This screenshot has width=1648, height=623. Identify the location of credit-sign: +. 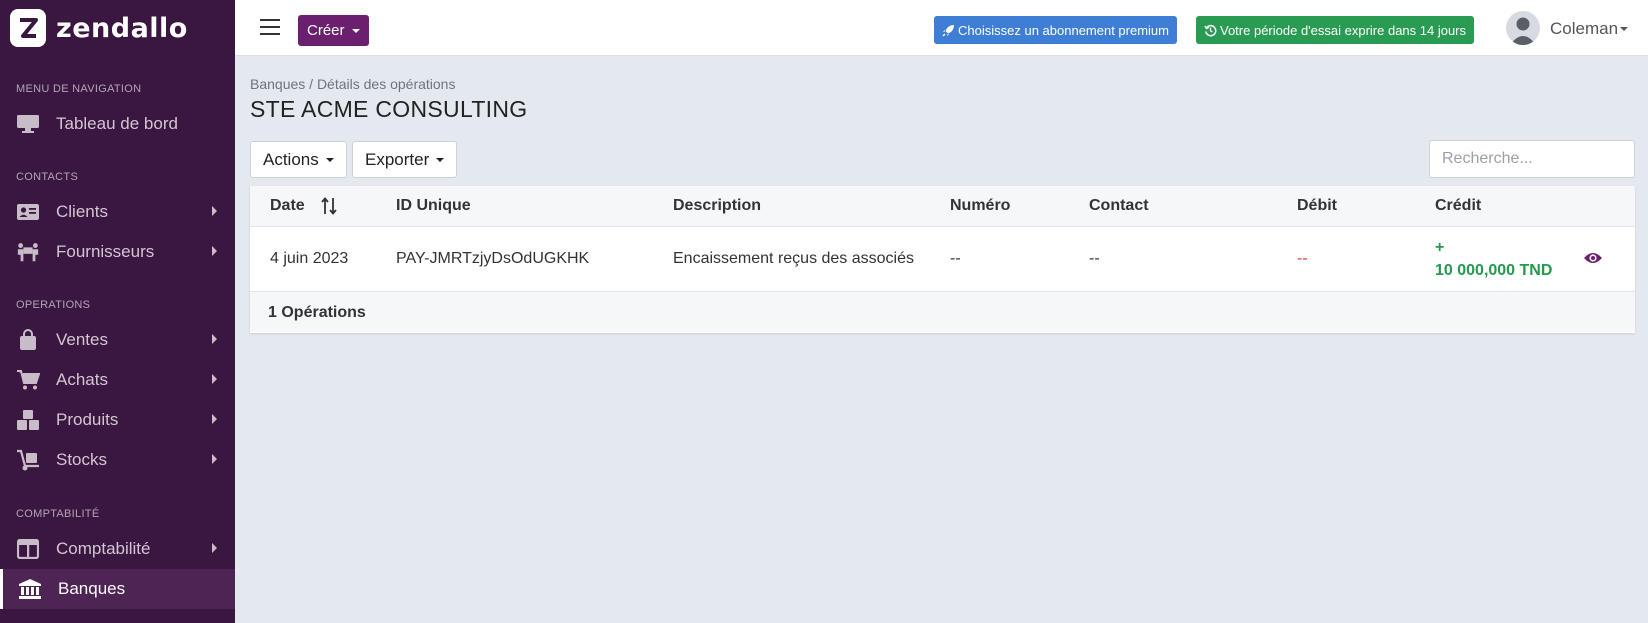
(1440, 247).